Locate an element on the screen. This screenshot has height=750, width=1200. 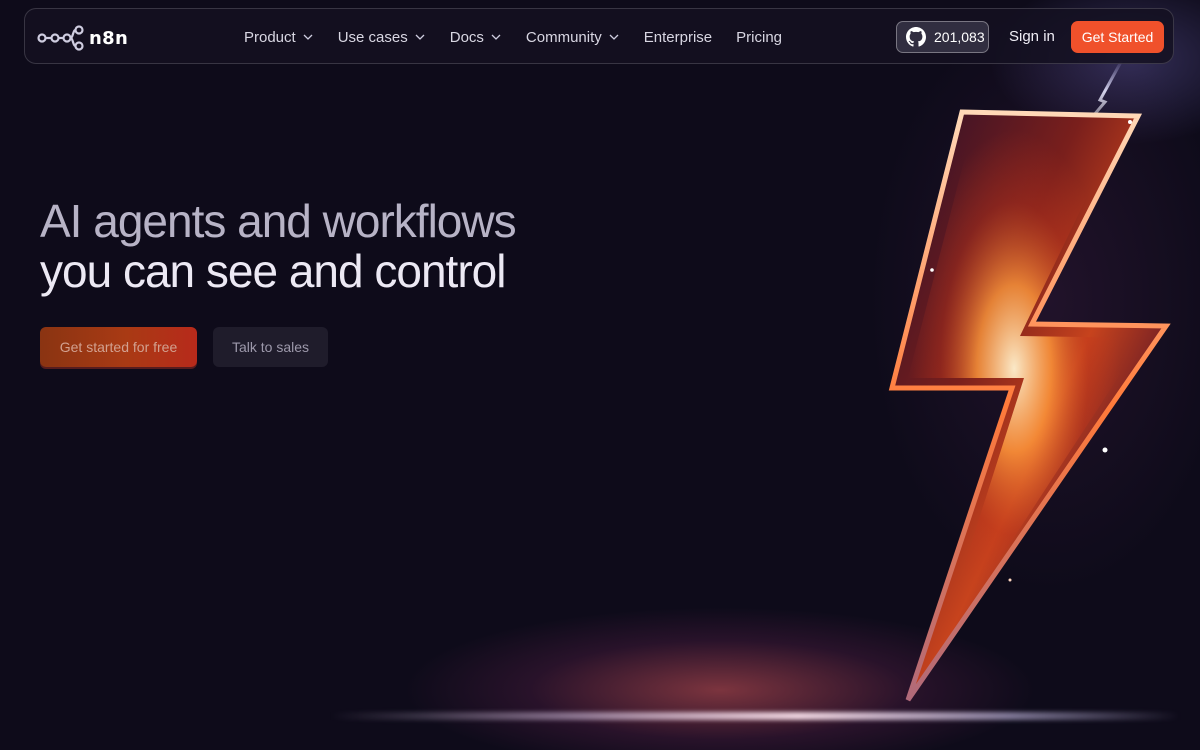
github-stars-button: 201,083 is located at coordinates (942, 37).